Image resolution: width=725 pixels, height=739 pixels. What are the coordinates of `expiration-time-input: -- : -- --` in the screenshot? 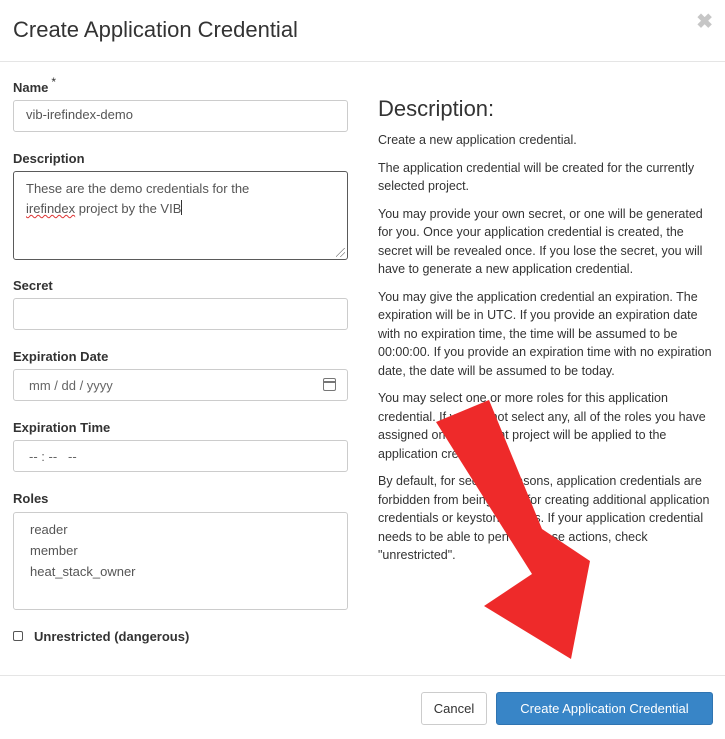 It's located at (180, 456).